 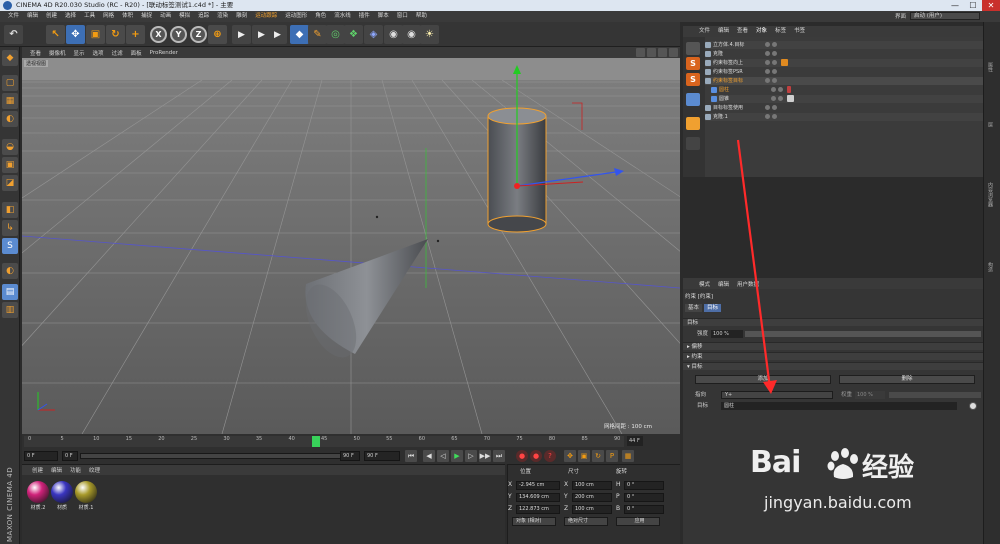 What do you see at coordinates (777, 395) in the screenshot?
I see `aim-axis-select: Y+` at bounding box center [777, 395].